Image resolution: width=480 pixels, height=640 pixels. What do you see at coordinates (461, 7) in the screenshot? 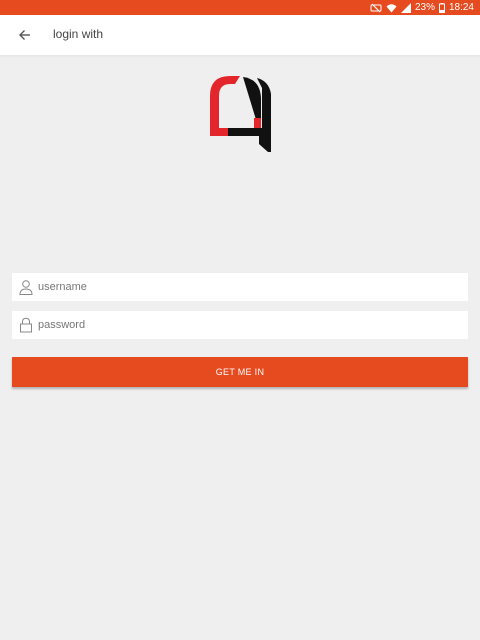
I see `clock: 18:24` at bounding box center [461, 7].